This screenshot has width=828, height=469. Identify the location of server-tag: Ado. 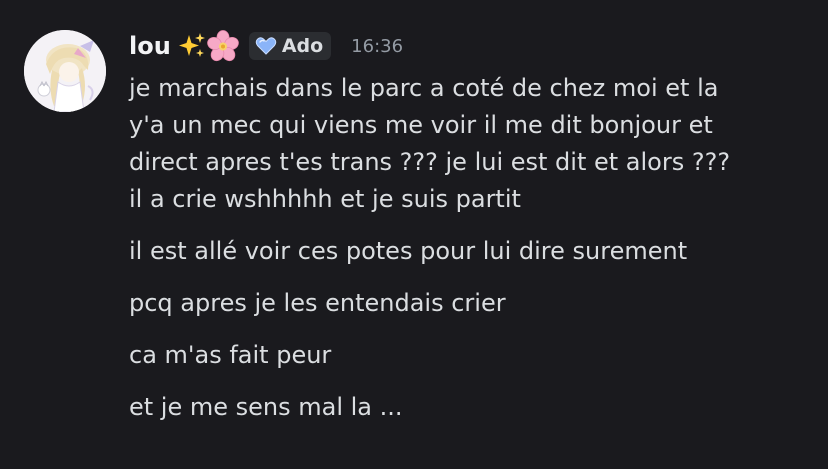
(290, 46).